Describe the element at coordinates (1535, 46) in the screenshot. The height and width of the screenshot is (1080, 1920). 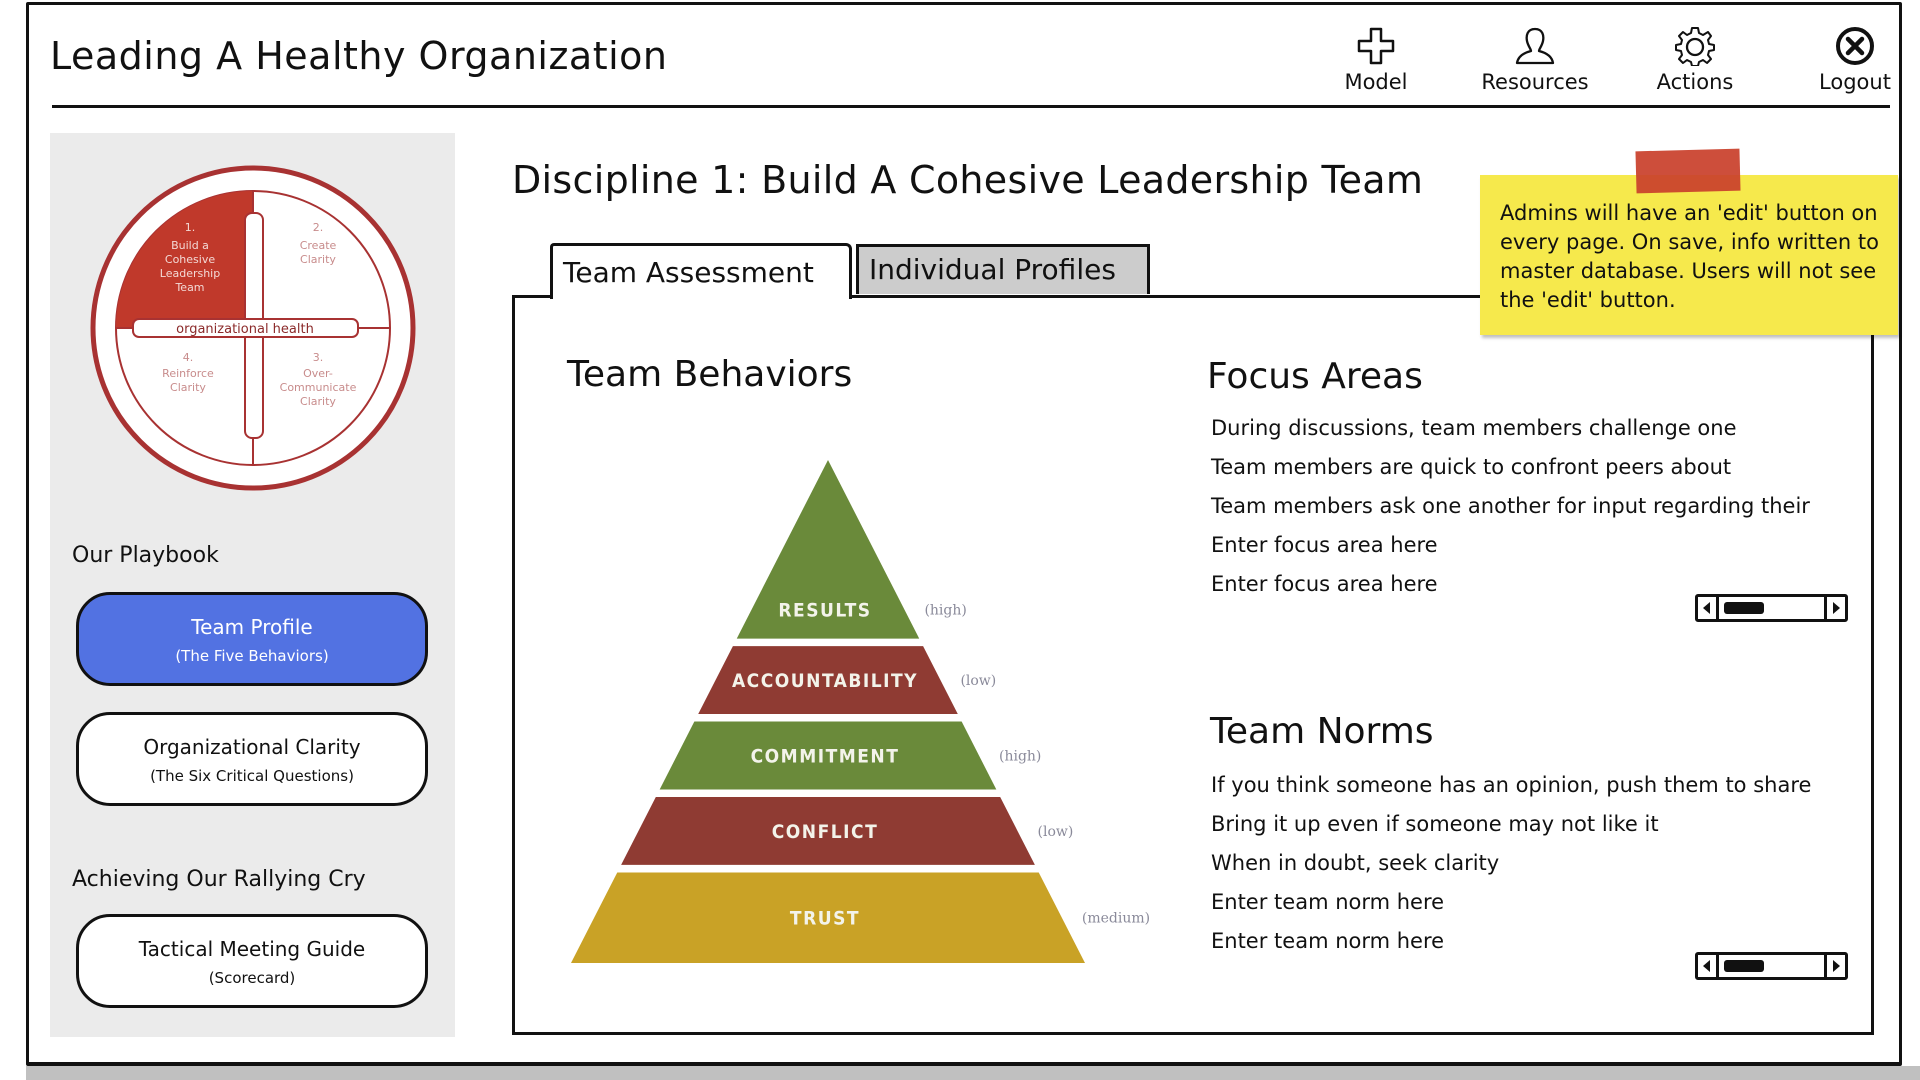
I see `user-icon` at that location.